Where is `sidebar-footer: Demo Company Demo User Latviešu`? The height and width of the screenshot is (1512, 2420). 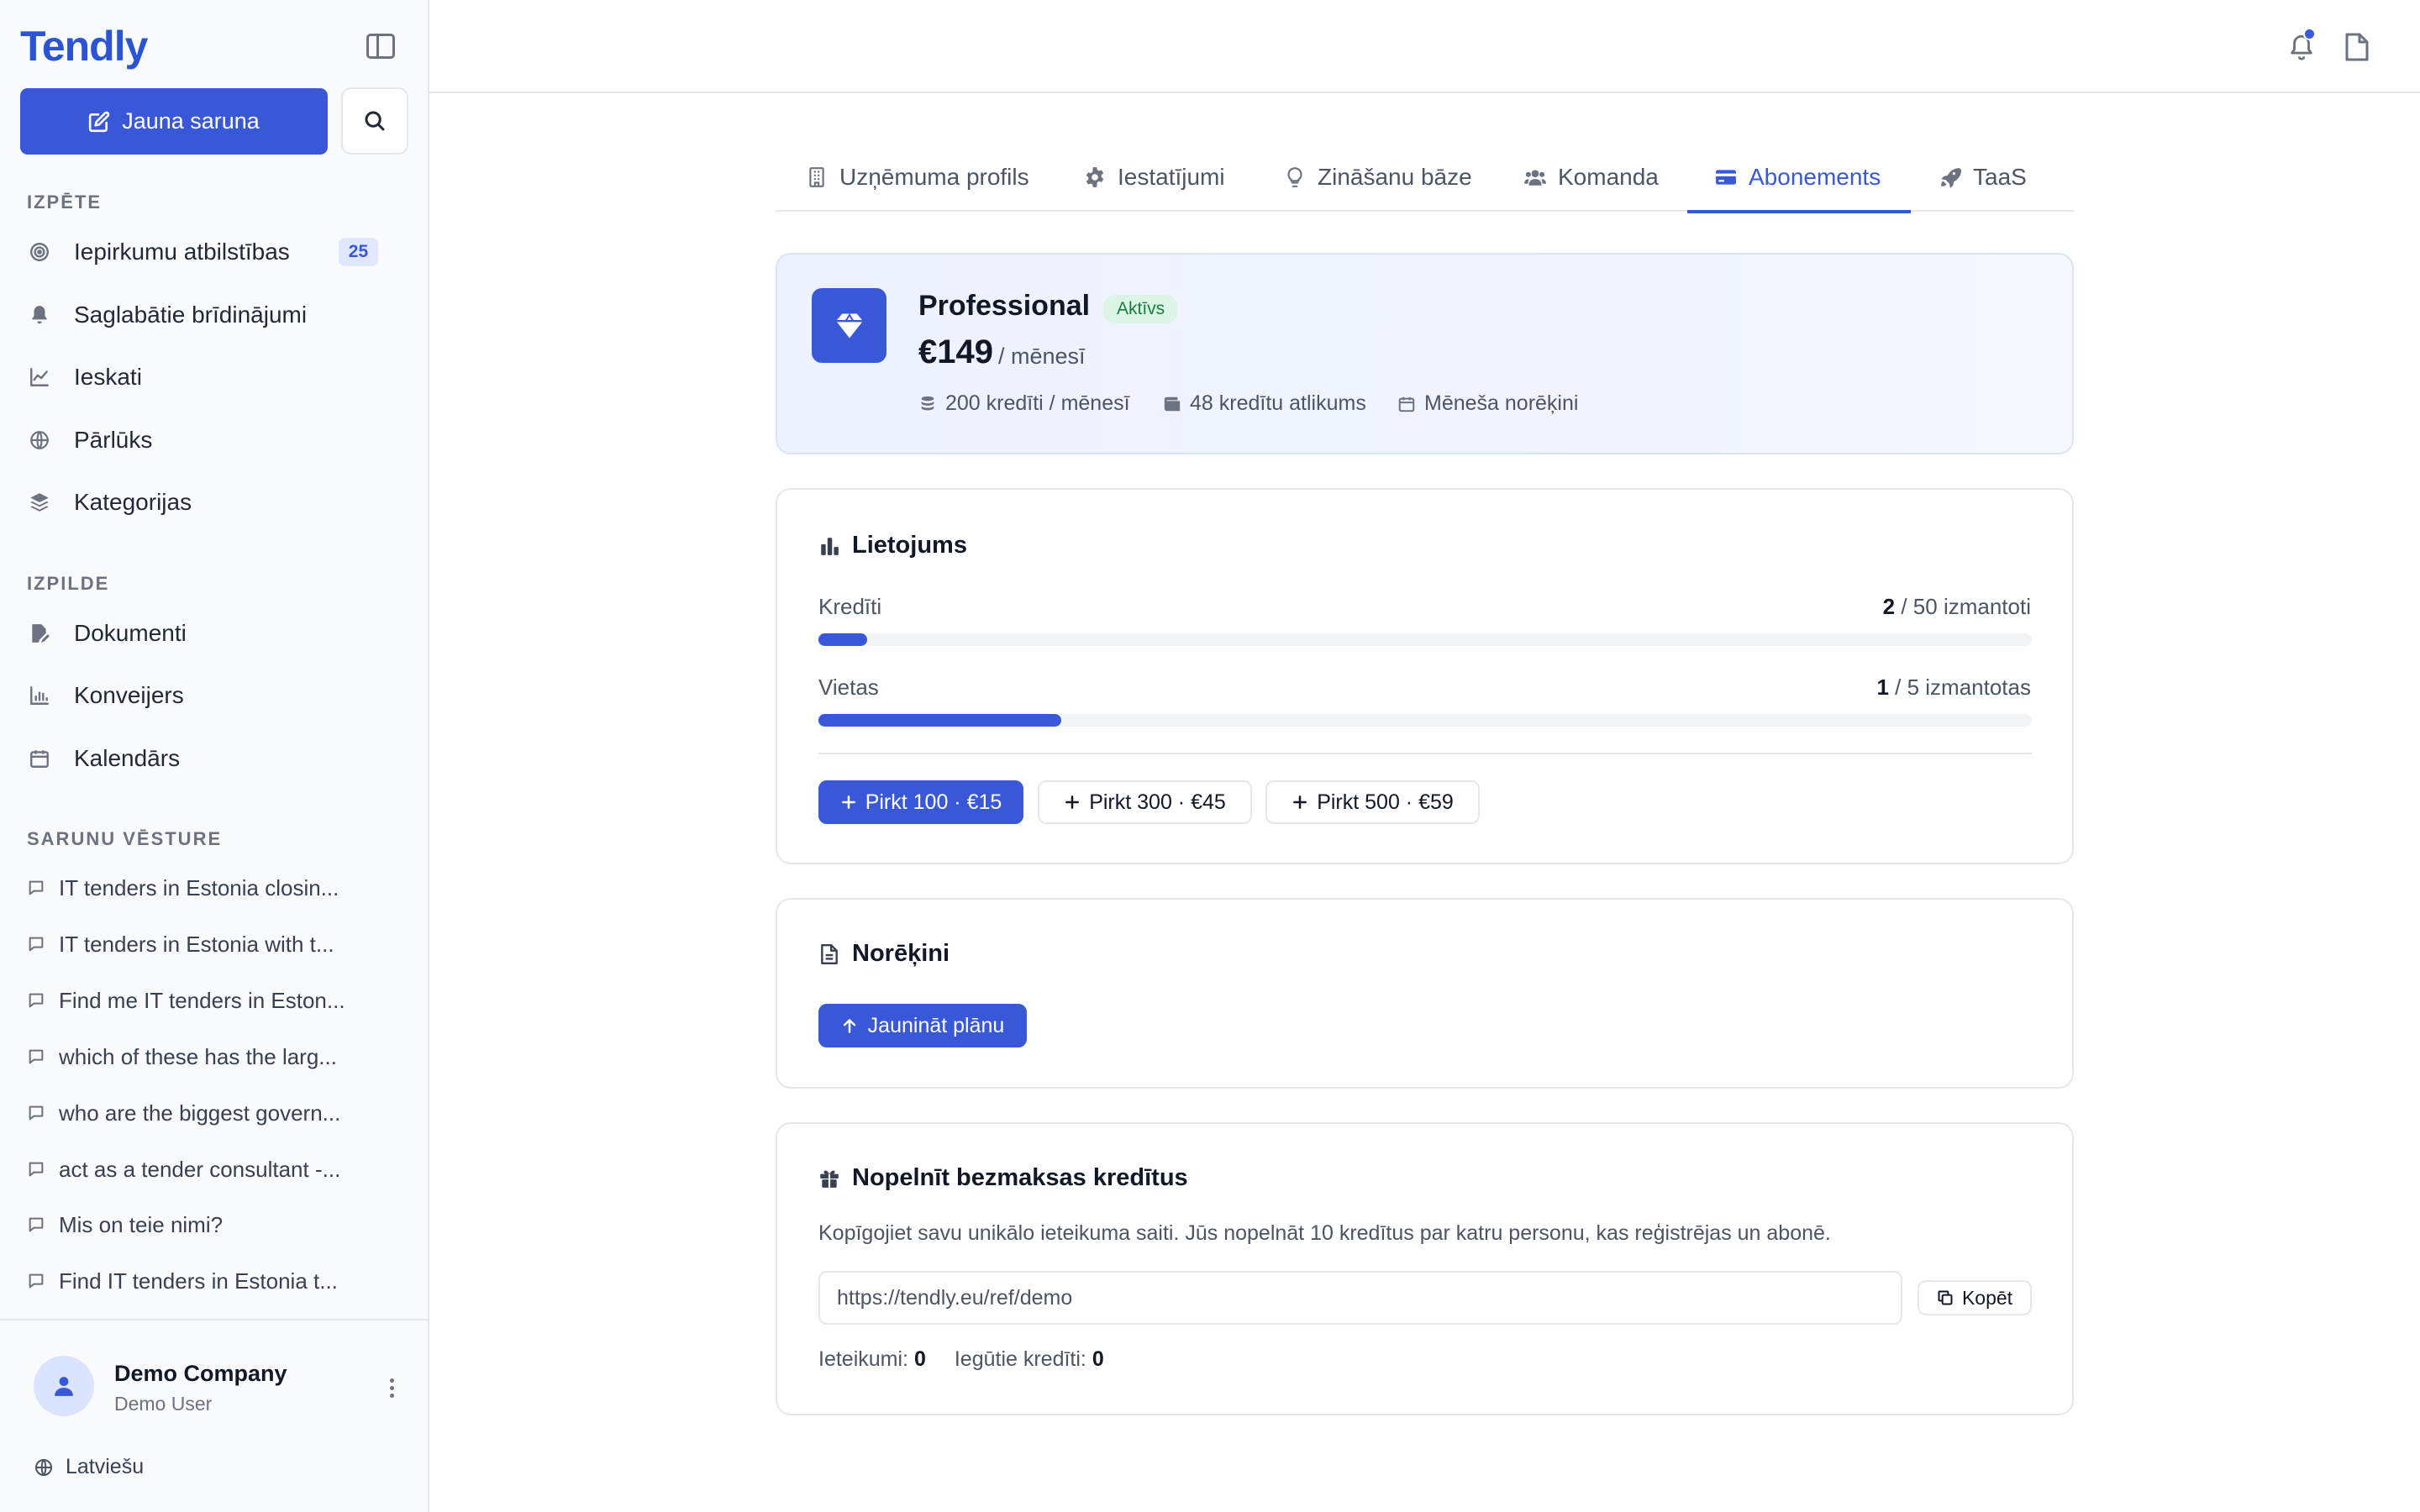 sidebar-footer: Demo Company Demo User Latviešu is located at coordinates (214, 1415).